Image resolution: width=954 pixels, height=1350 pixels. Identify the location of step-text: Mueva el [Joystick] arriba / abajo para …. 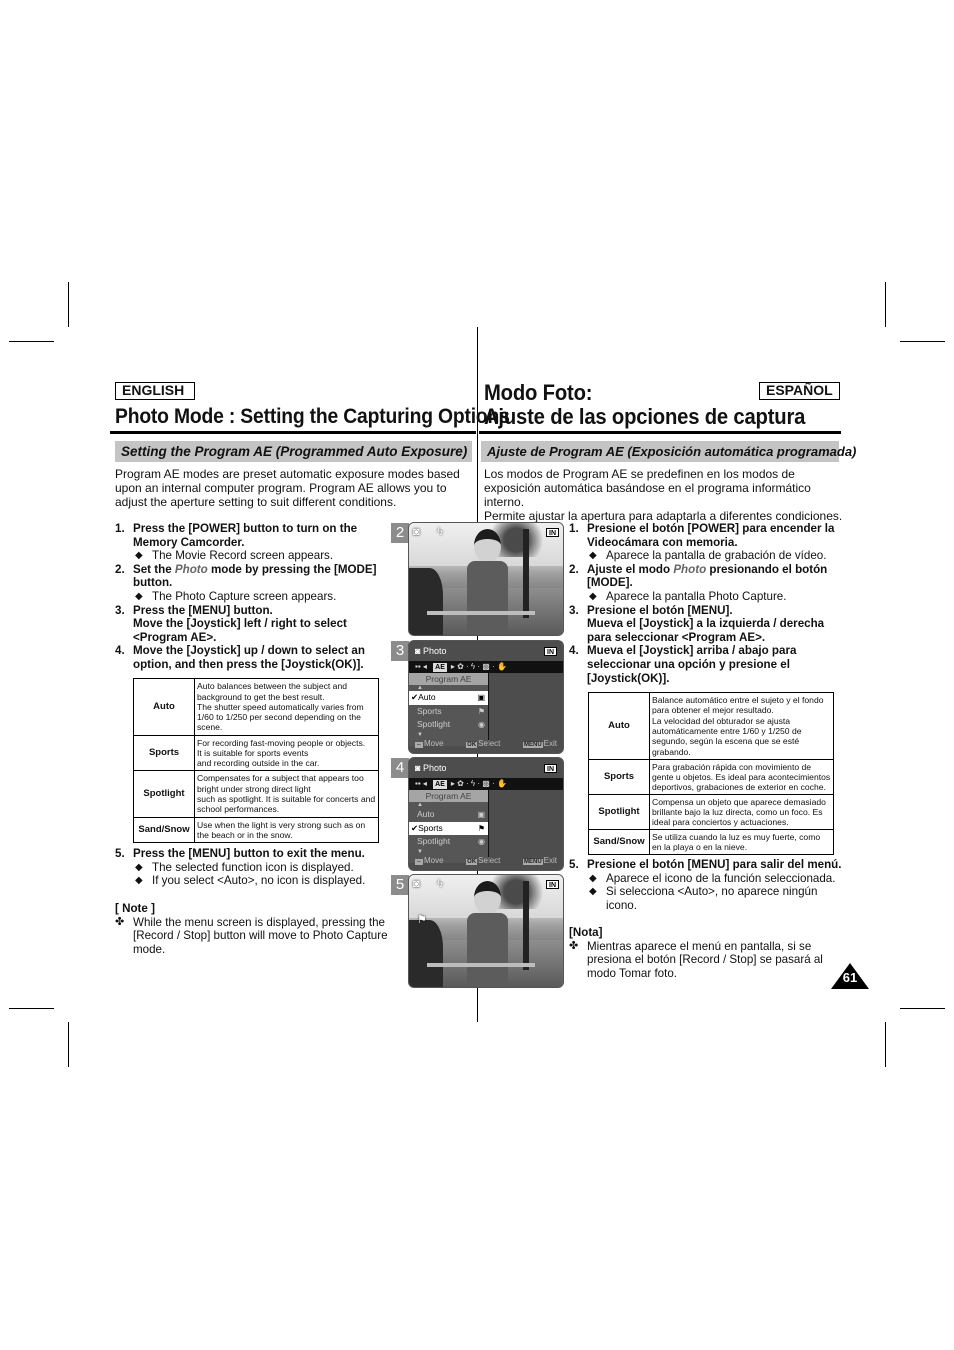
(692, 664).